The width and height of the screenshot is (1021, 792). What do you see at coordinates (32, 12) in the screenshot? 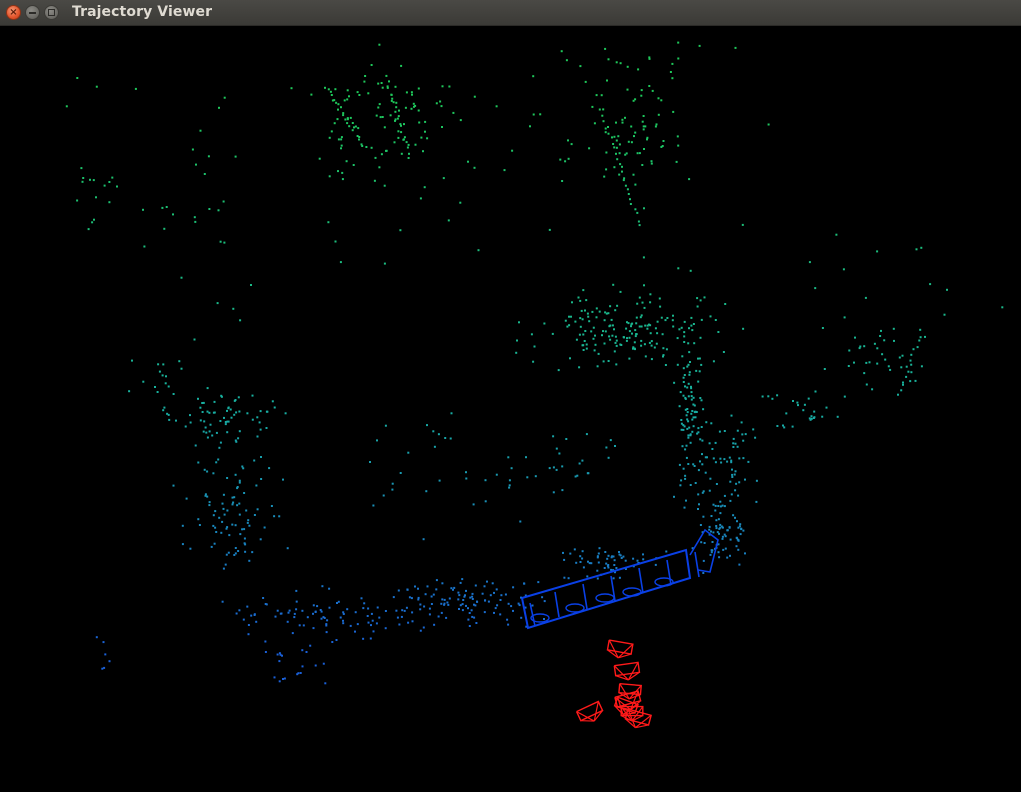
I see `minimize-icon` at bounding box center [32, 12].